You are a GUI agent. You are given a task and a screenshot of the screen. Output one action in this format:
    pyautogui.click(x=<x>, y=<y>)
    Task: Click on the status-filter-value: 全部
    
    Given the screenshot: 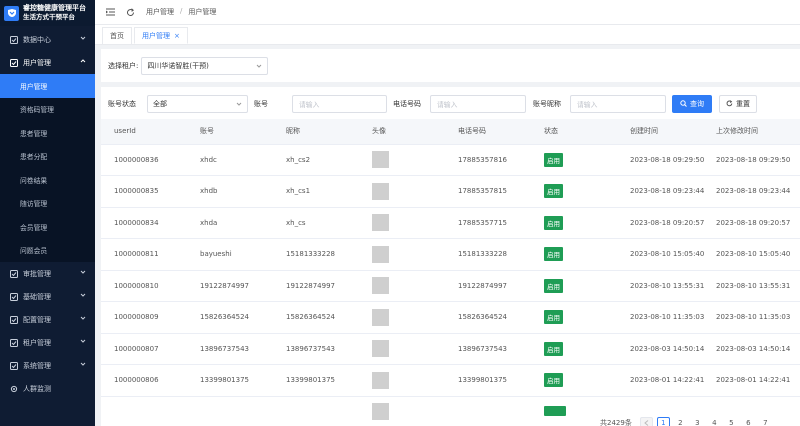 What is the action you would take?
    pyautogui.click(x=160, y=104)
    